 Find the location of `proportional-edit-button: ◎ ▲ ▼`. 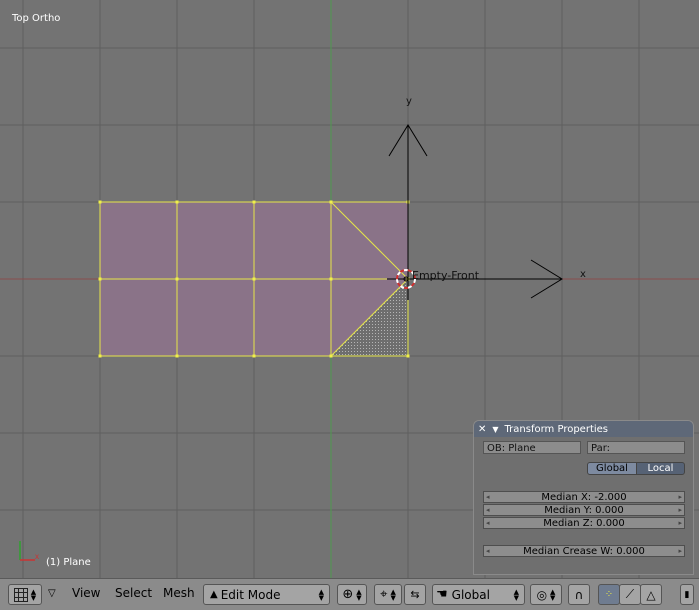

proportional-edit-button: ◎ ▲ ▼ is located at coordinates (546, 594).